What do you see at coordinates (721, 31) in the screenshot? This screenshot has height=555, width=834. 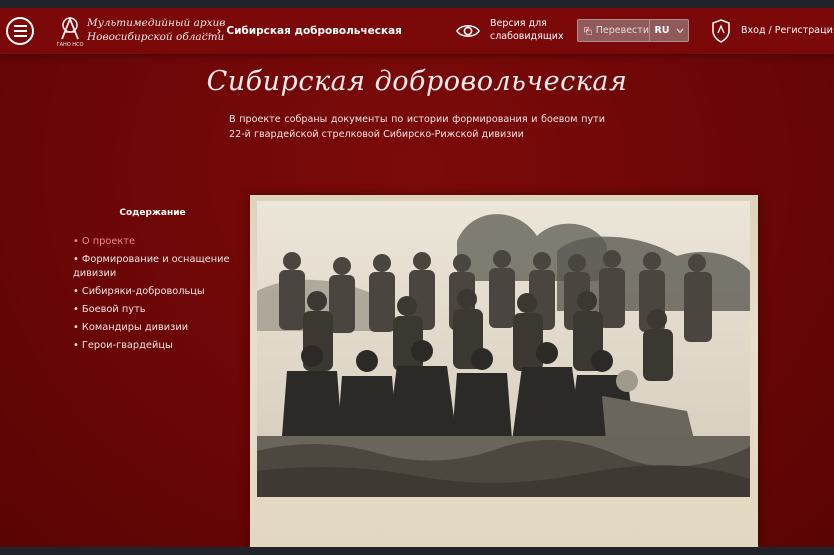 I see `shield-icon` at bounding box center [721, 31].